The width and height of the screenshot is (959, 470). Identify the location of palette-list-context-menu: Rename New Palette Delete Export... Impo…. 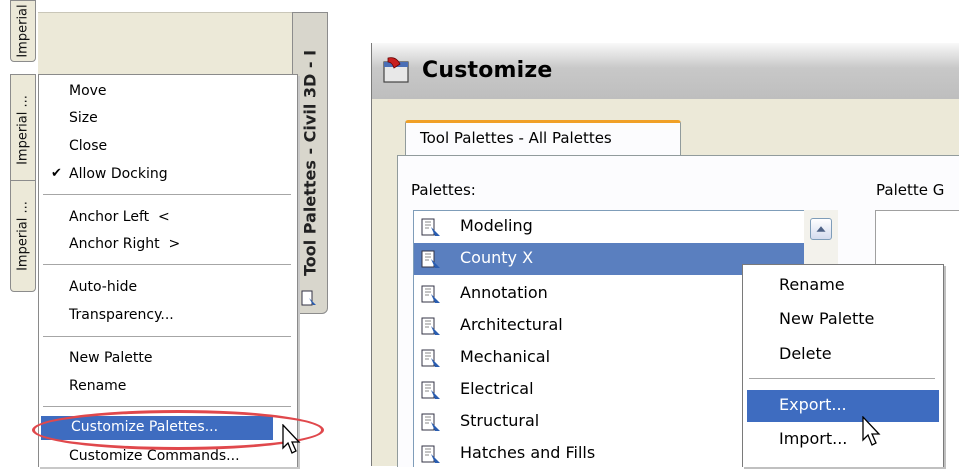
(843, 365).